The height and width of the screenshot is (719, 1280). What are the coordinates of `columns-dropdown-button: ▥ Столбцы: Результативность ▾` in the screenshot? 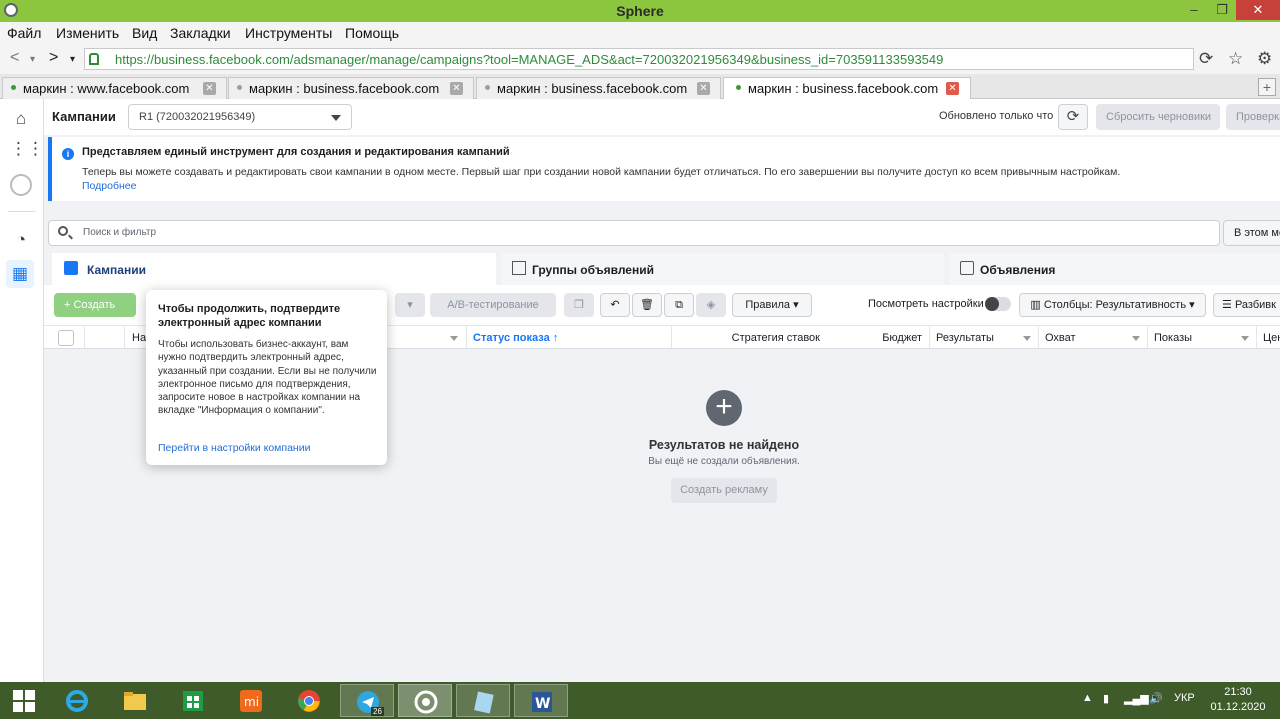 It's located at (1112, 305).